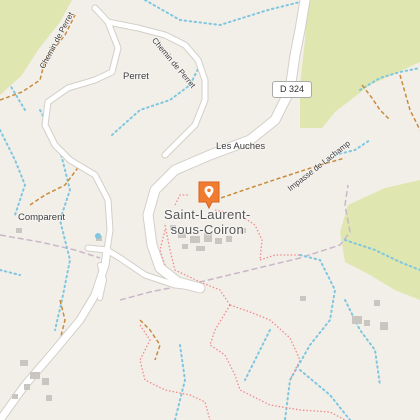  What do you see at coordinates (241, 146) in the screenshot?
I see `place-label-les-auches: Les Auches` at bounding box center [241, 146].